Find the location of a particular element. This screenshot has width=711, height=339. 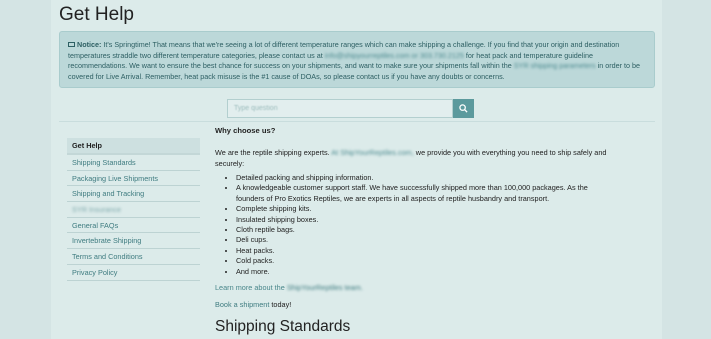

sidebar-item-terms-and-conditions: Terms and Conditions is located at coordinates (133, 257).